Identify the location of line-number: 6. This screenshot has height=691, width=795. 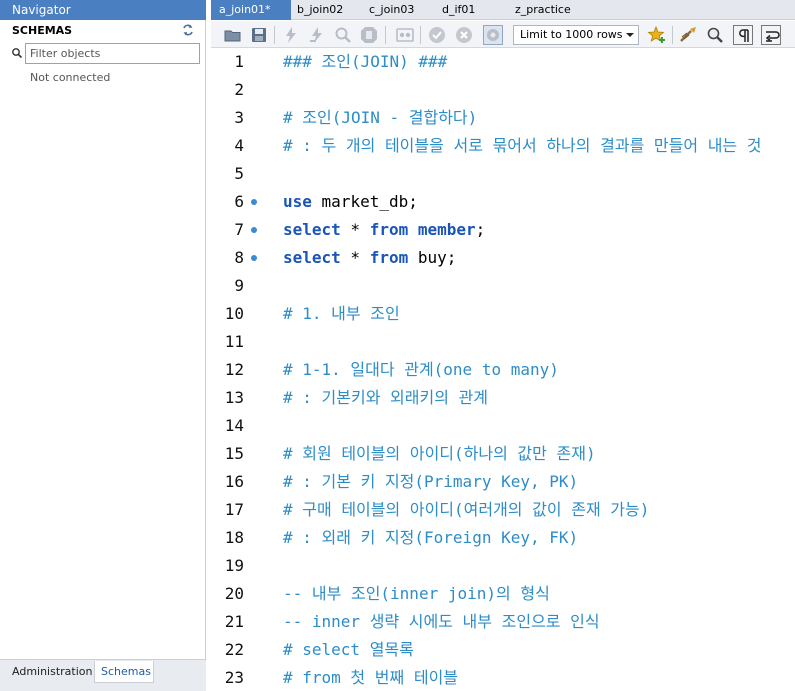
(239, 201).